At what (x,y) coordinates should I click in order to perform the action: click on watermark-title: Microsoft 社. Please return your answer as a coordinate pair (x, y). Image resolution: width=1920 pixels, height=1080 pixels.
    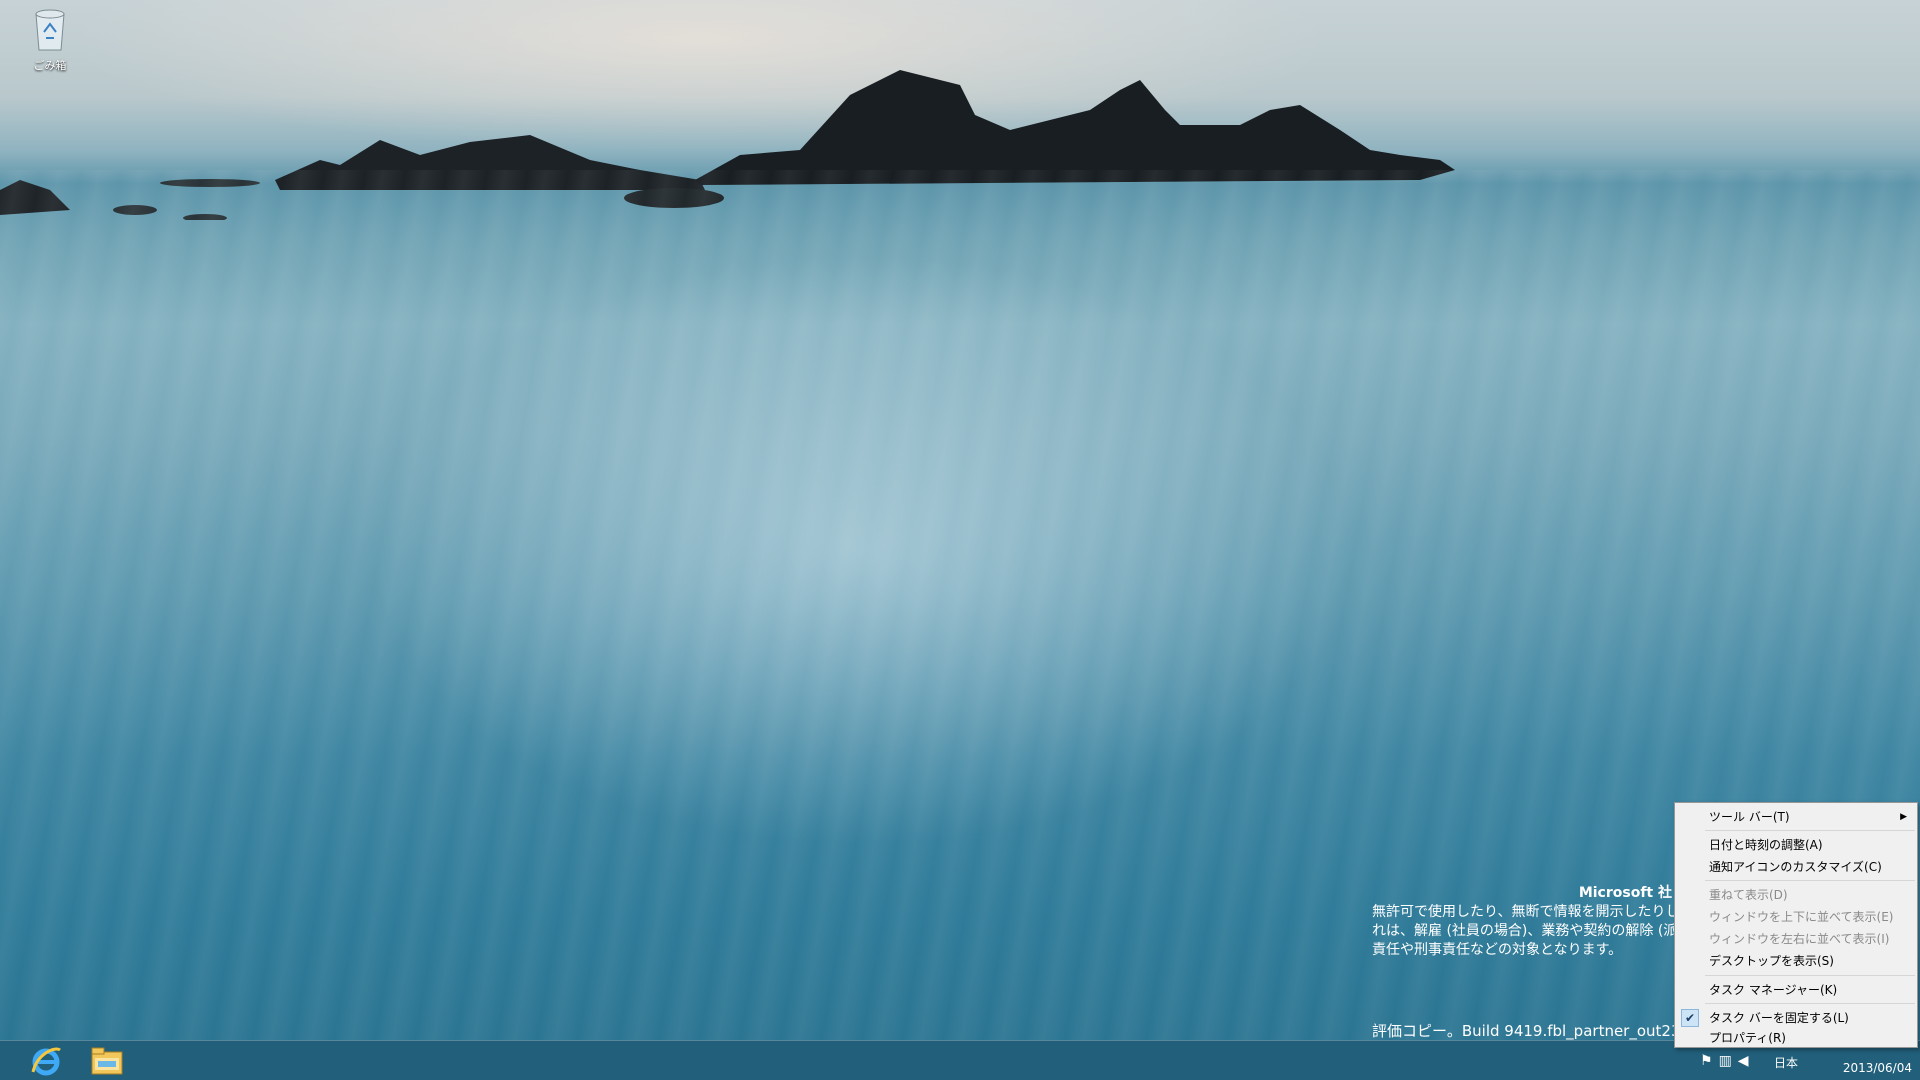
    Looking at the image, I should click on (1625, 893).